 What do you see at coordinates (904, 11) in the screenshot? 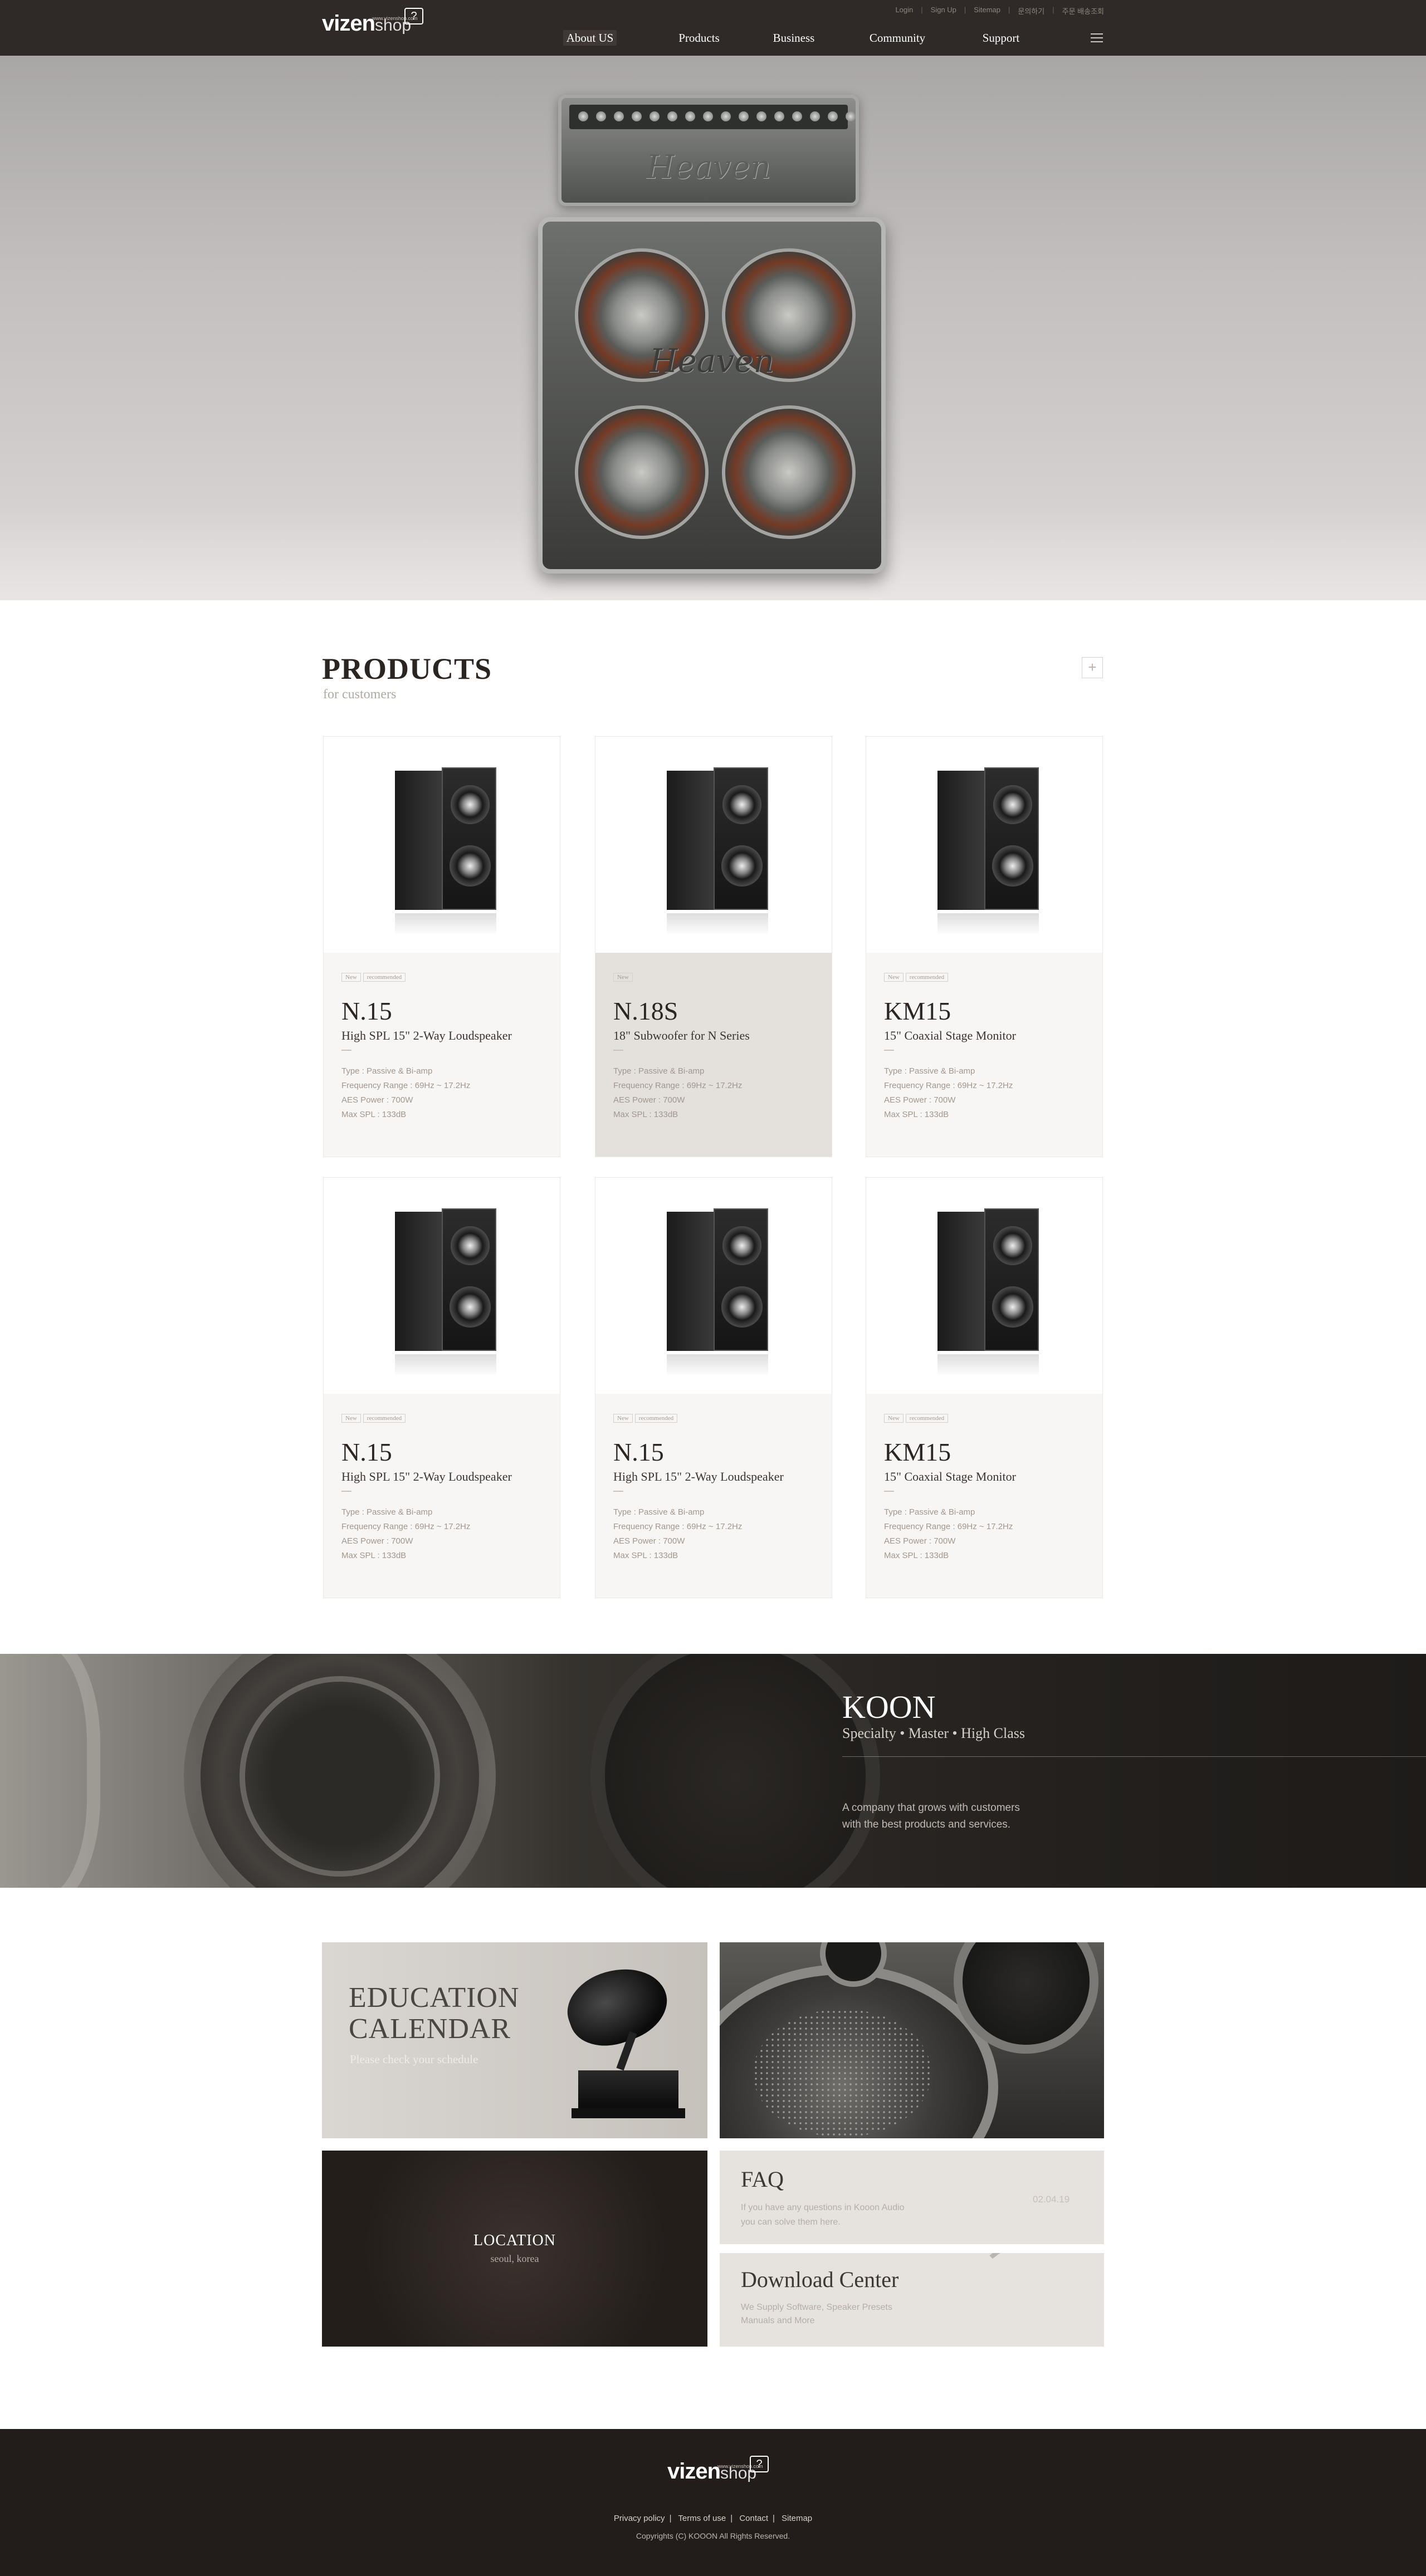
I see `login-link: Login` at bounding box center [904, 11].